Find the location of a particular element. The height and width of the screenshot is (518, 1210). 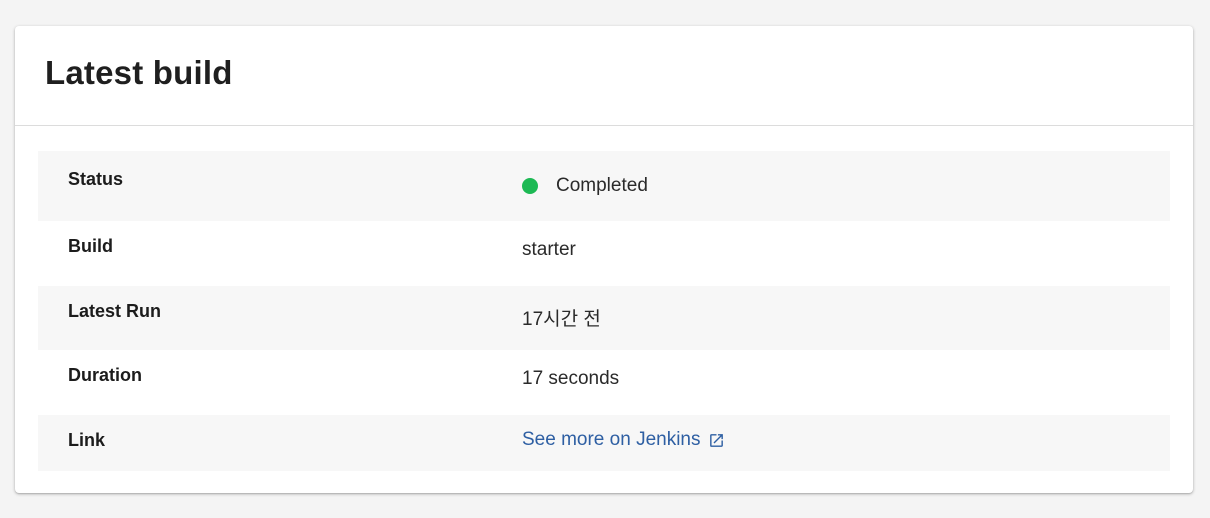

jenkins-link: See more on Jenkins is located at coordinates (611, 440).